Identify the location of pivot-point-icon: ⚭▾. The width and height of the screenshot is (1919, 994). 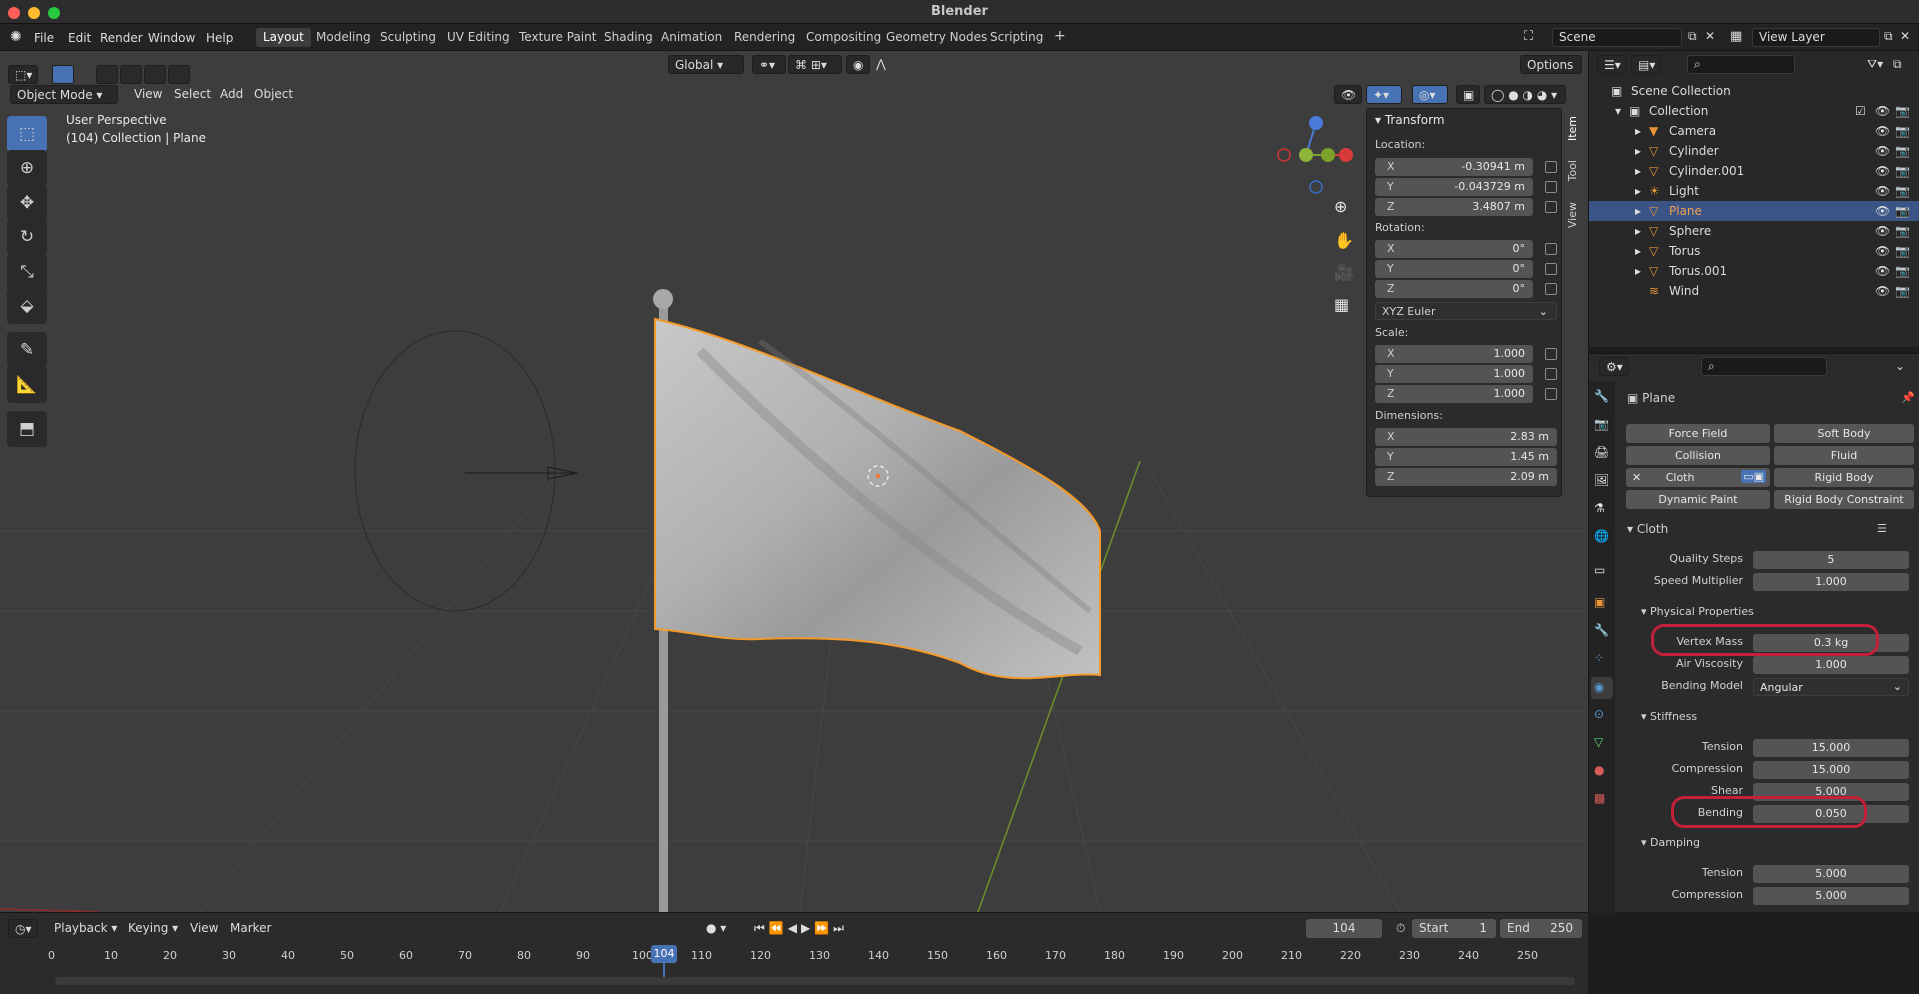
(769, 64).